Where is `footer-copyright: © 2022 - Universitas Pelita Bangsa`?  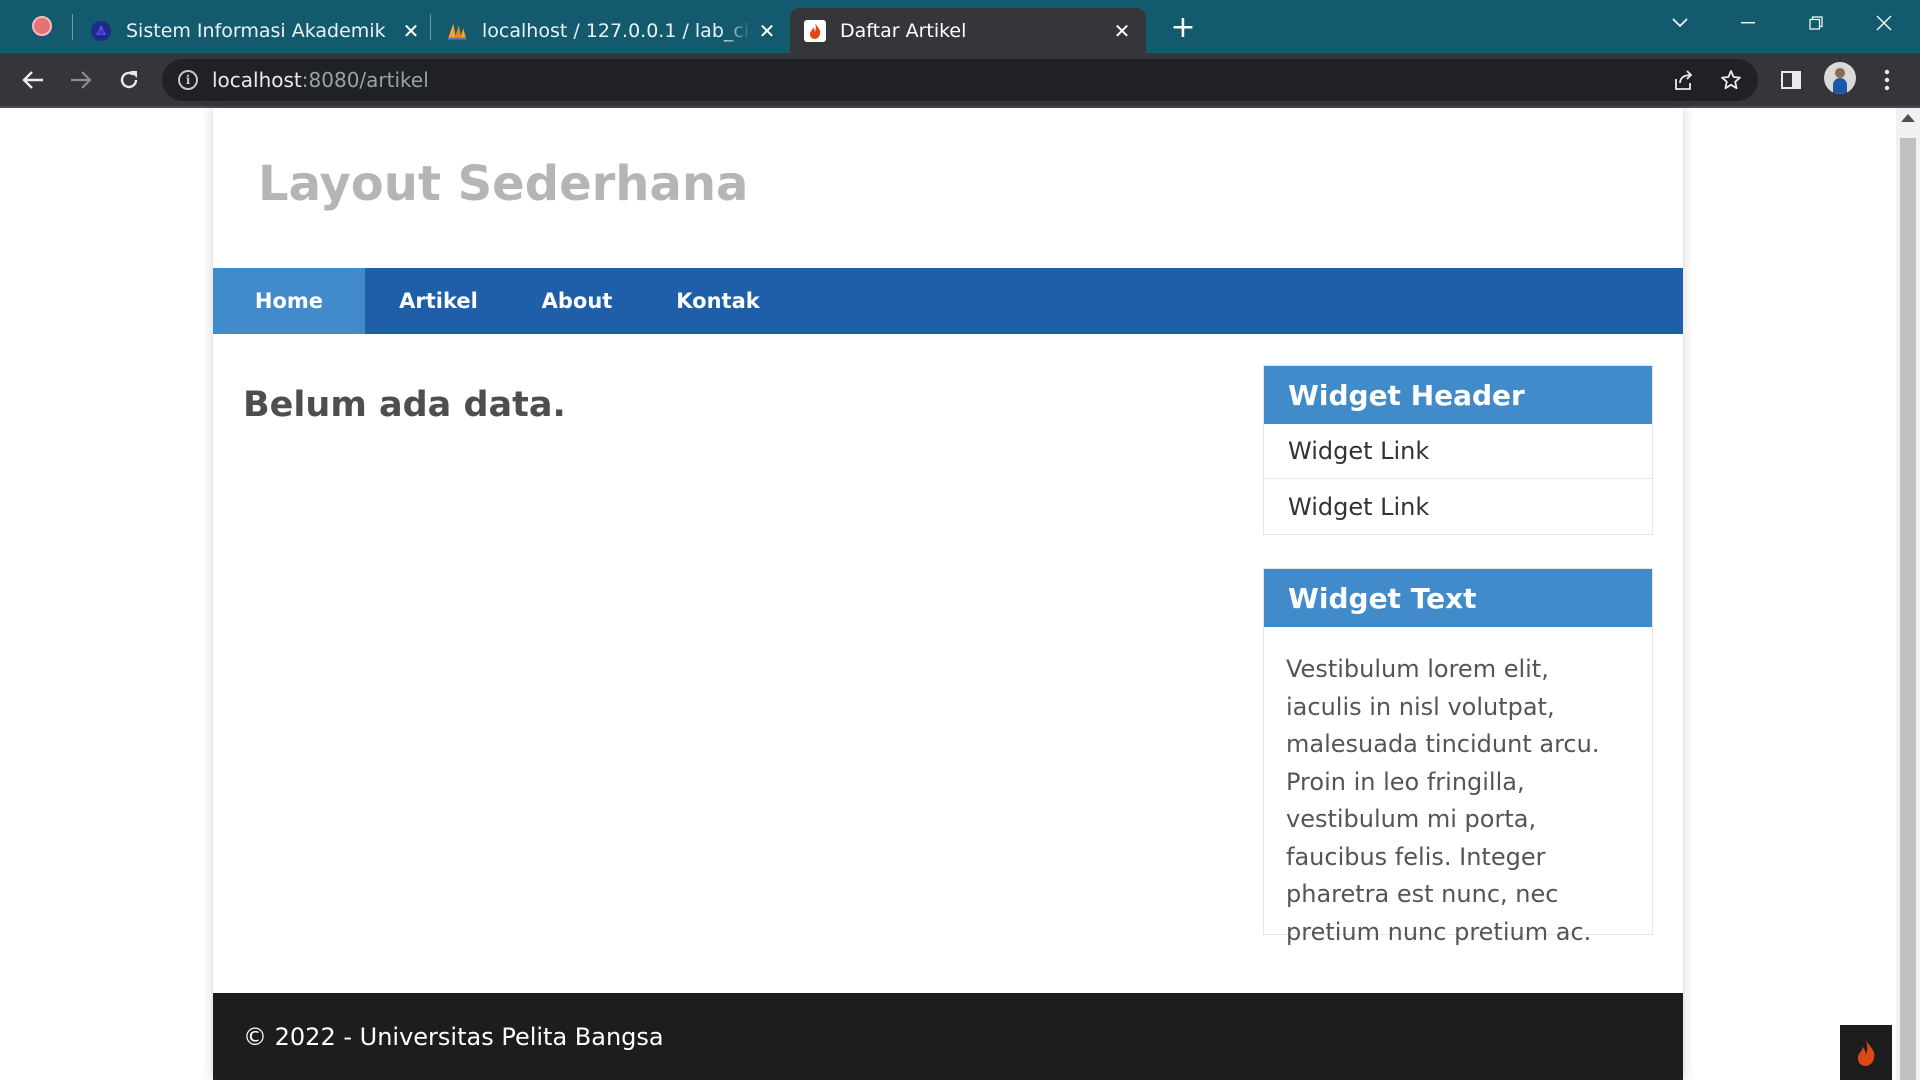 footer-copyright: © 2022 - Universitas Pelita Bangsa is located at coordinates (453, 1036).